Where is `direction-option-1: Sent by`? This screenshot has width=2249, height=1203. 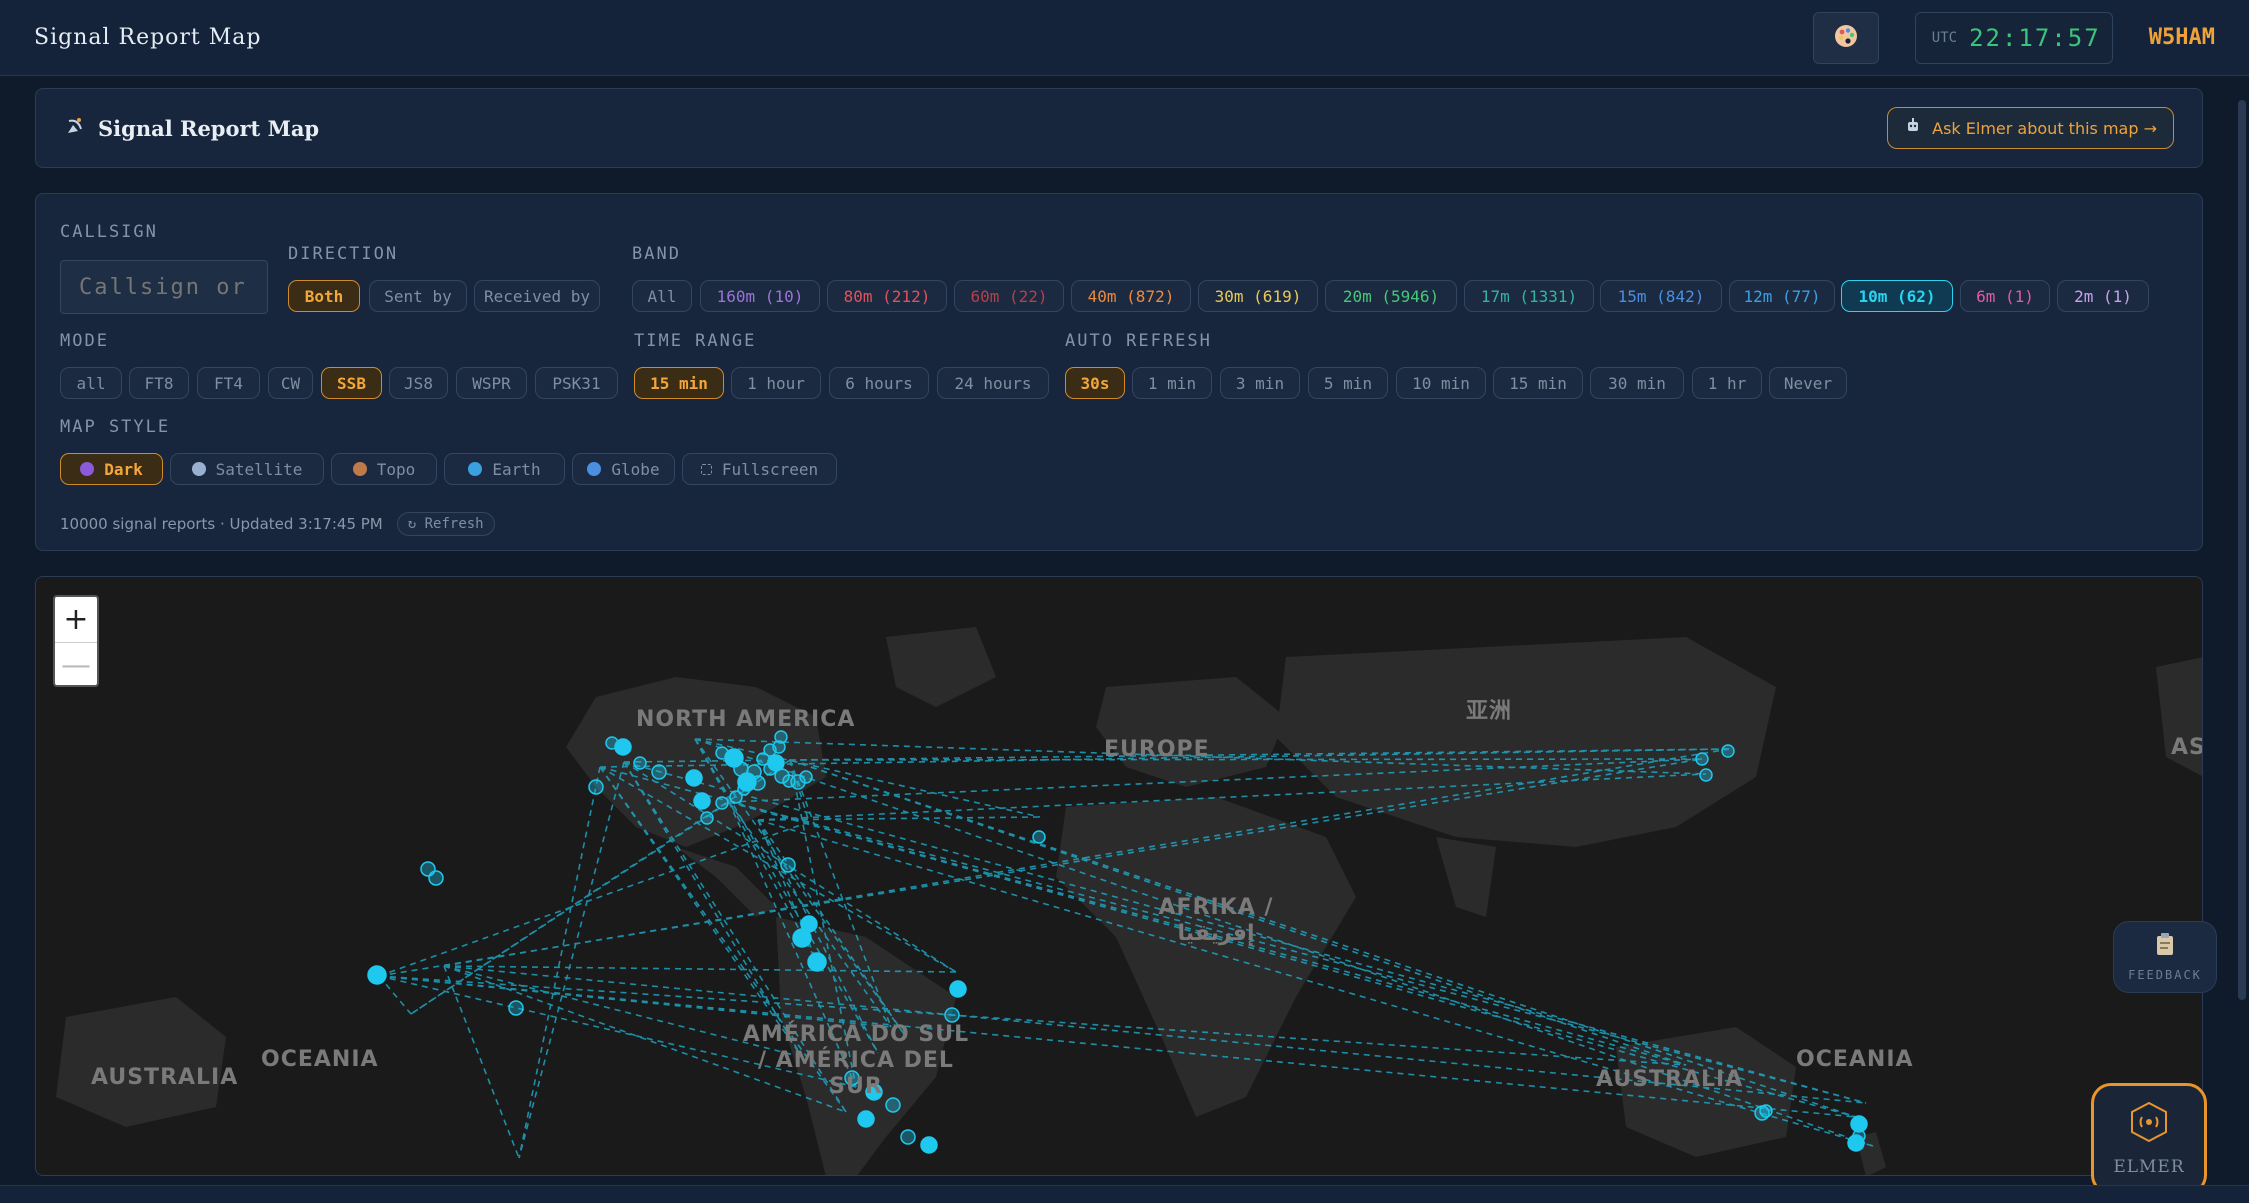 direction-option-1: Sent by is located at coordinates (418, 296).